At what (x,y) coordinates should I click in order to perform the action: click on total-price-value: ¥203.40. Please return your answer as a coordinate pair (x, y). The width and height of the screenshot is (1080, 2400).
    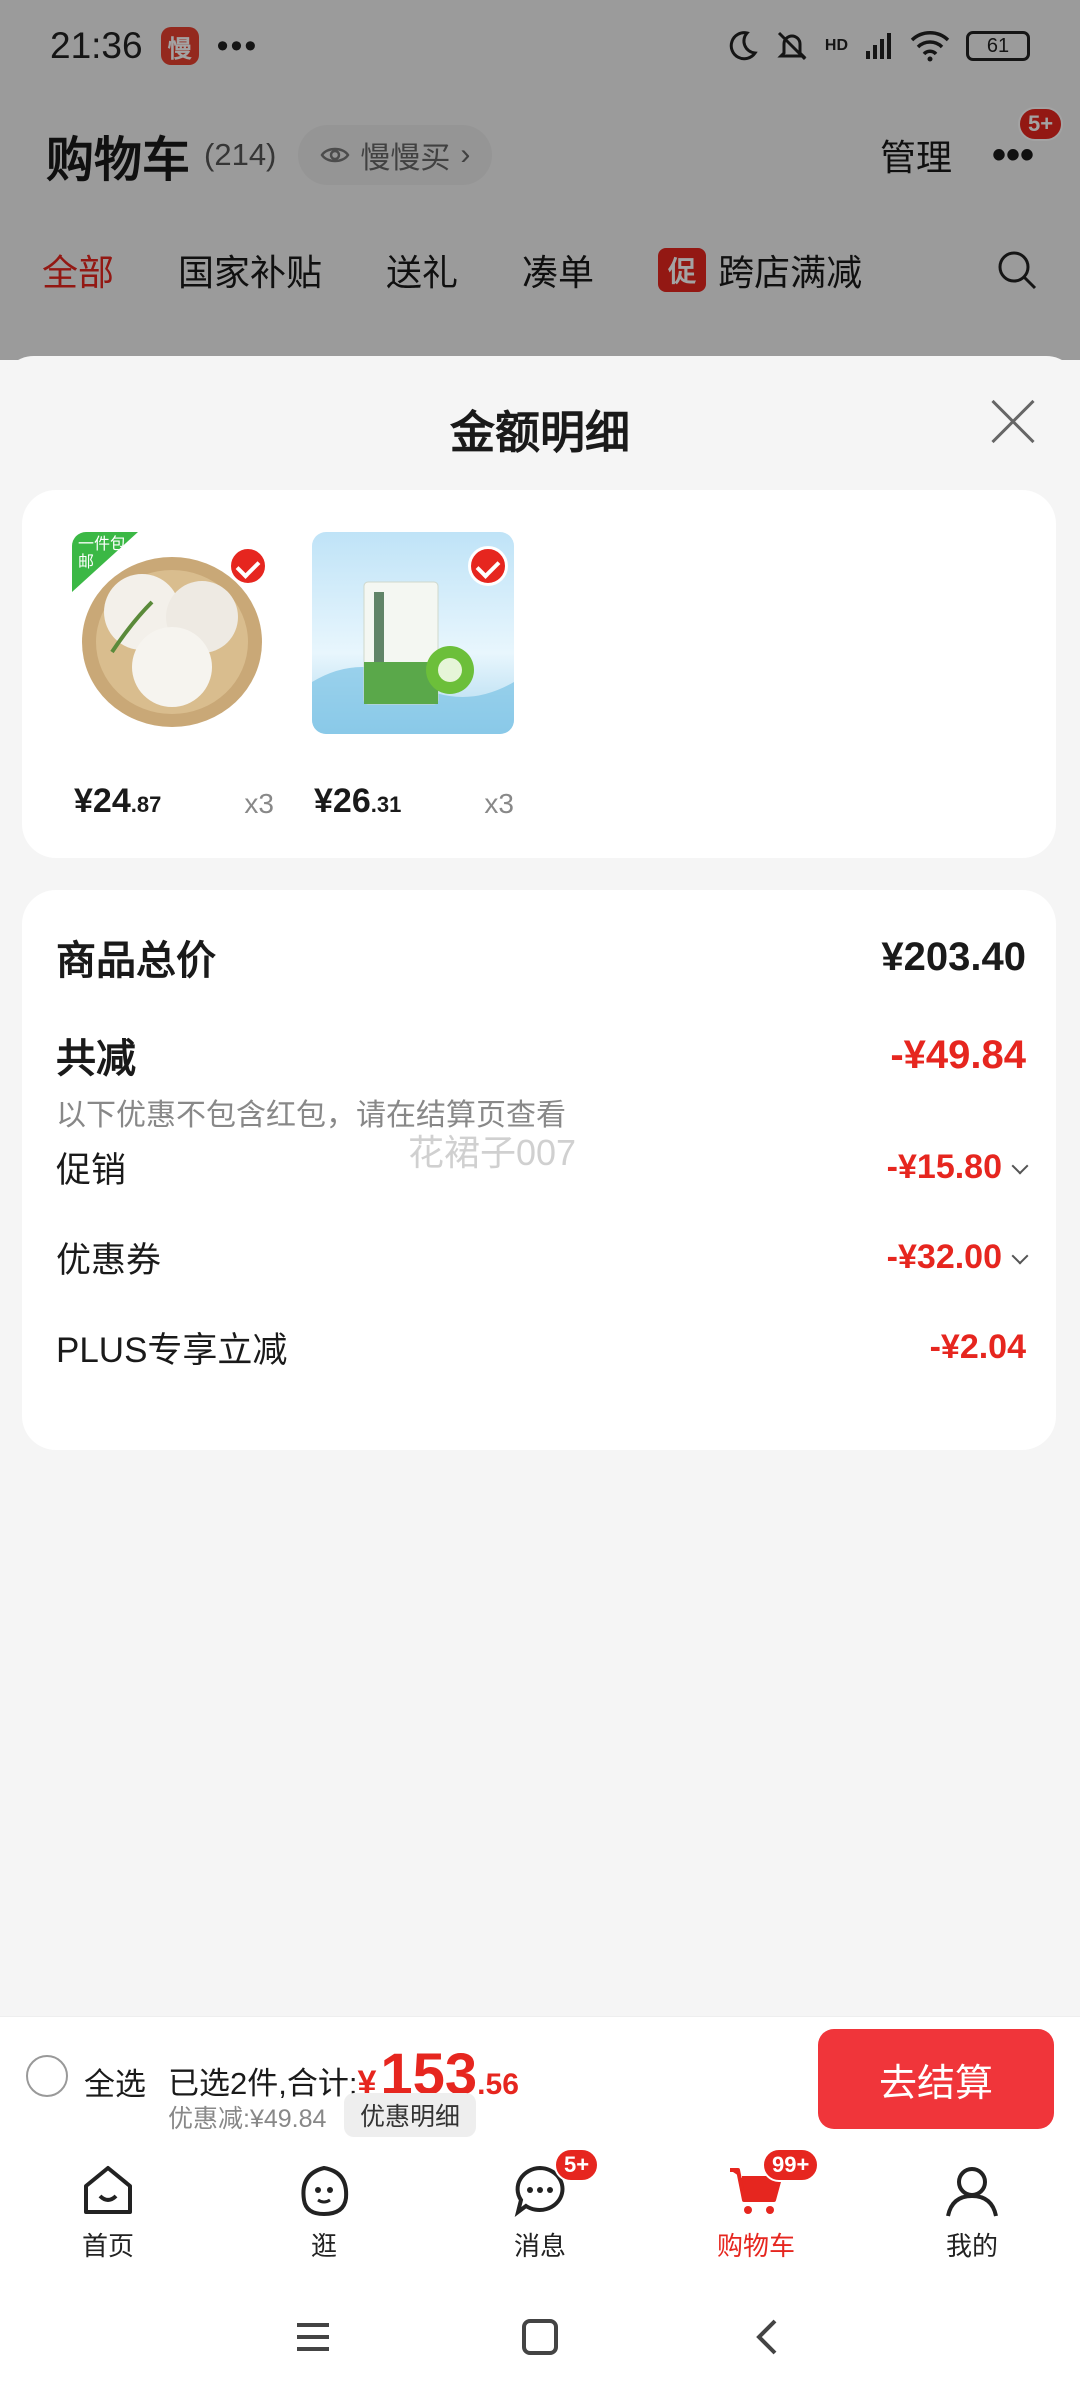
    Looking at the image, I should click on (953, 956).